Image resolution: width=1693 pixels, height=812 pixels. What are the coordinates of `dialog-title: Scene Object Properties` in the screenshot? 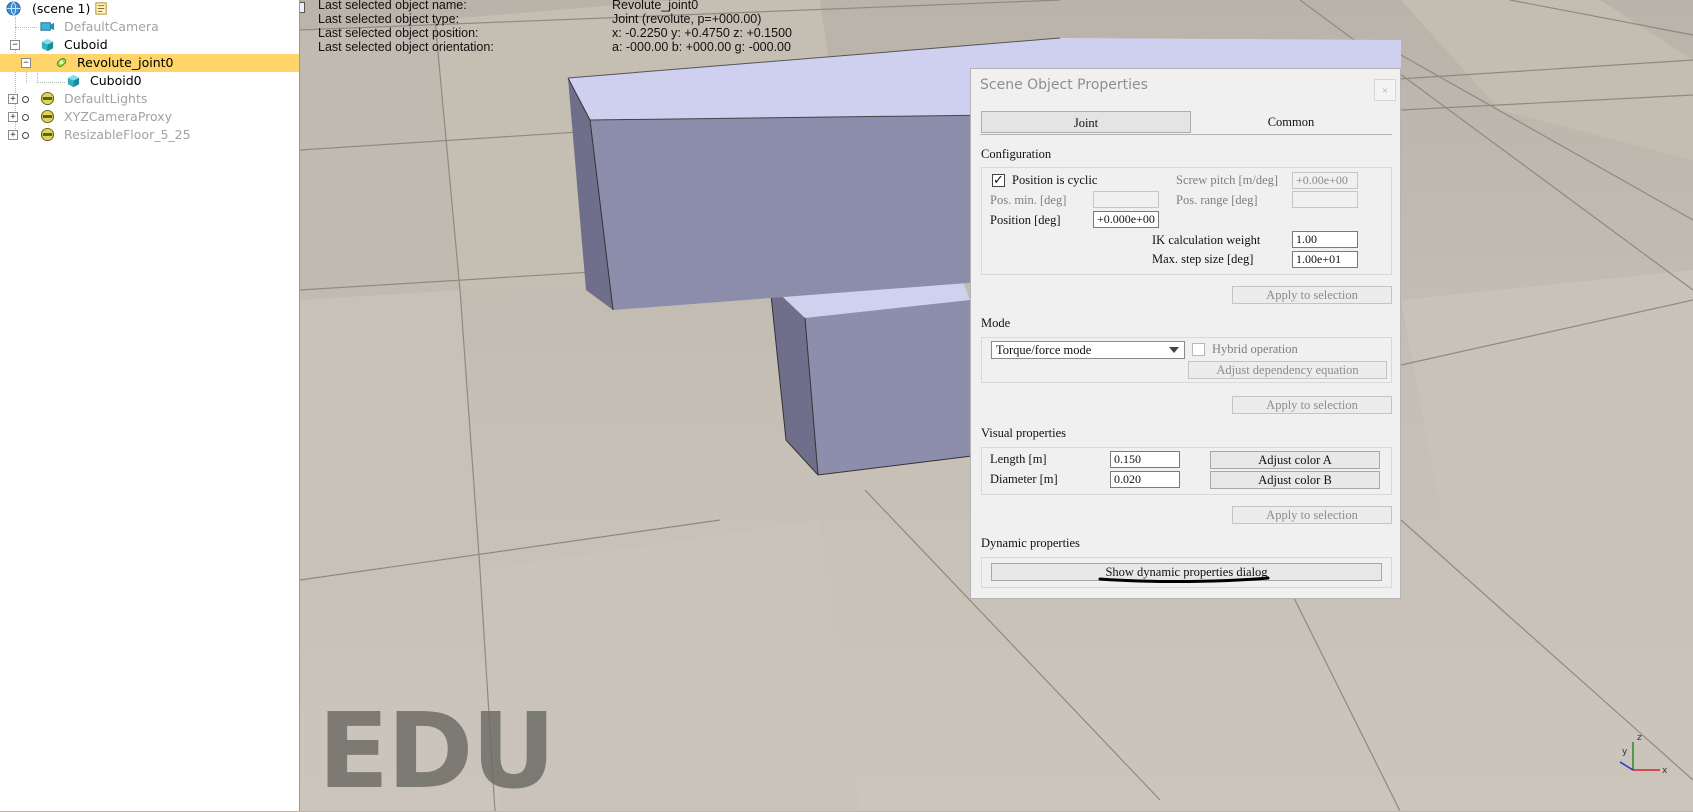 It's located at (1064, 85).